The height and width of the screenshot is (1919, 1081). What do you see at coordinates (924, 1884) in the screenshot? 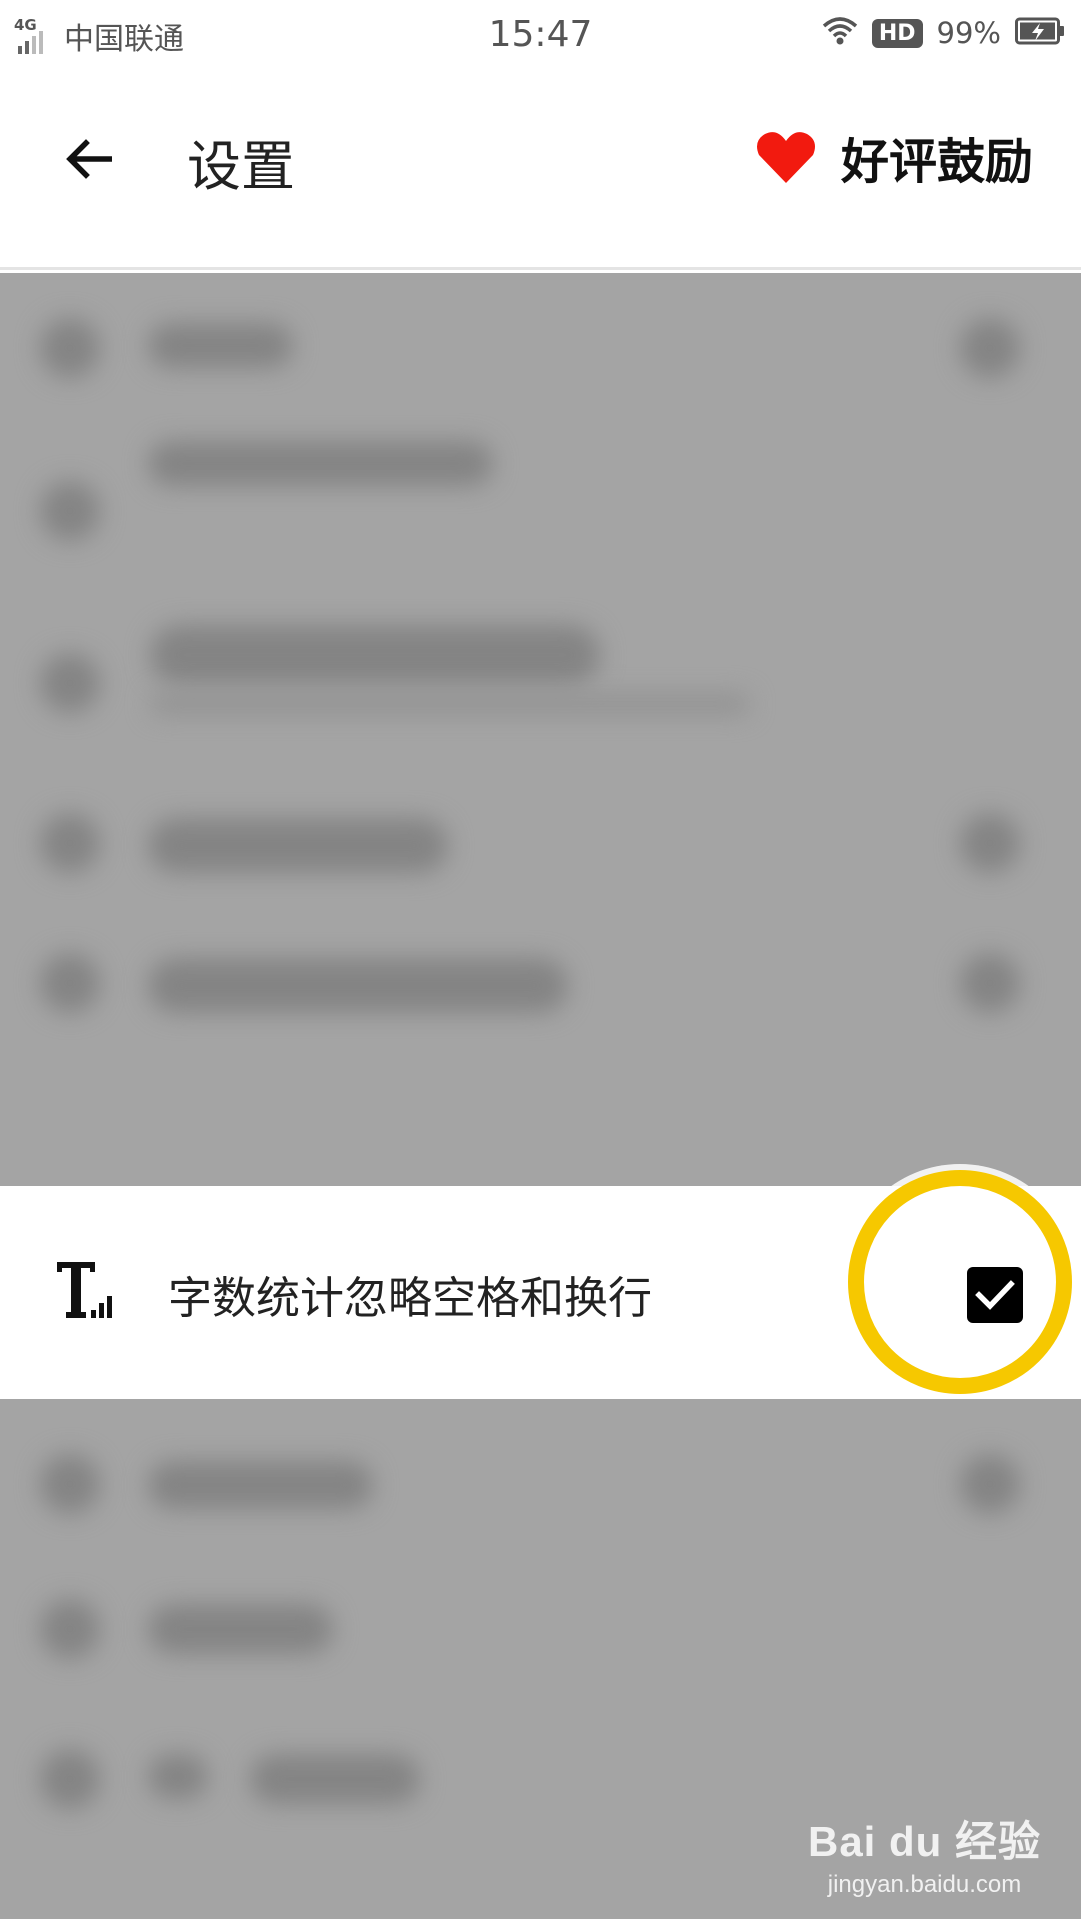
I see `watermark-url: jingyan.baidu.com` at bounding box center [924, 1884].